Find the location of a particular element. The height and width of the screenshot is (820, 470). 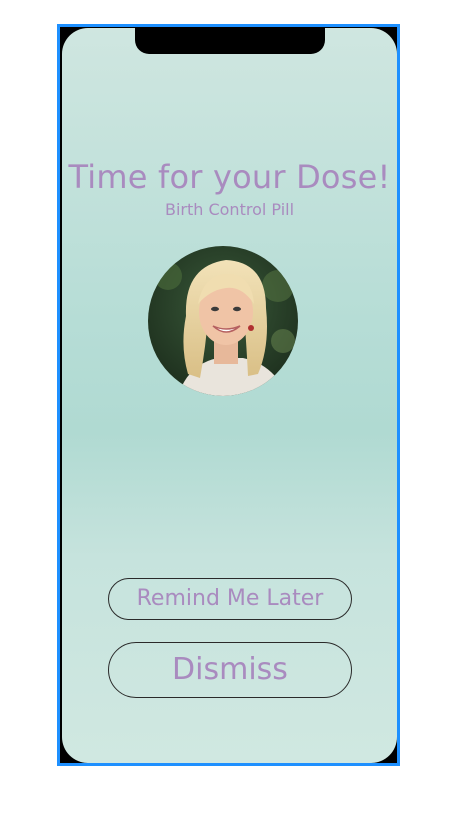

dismiss-button: Dismiss is located at coordinates (230, 670).